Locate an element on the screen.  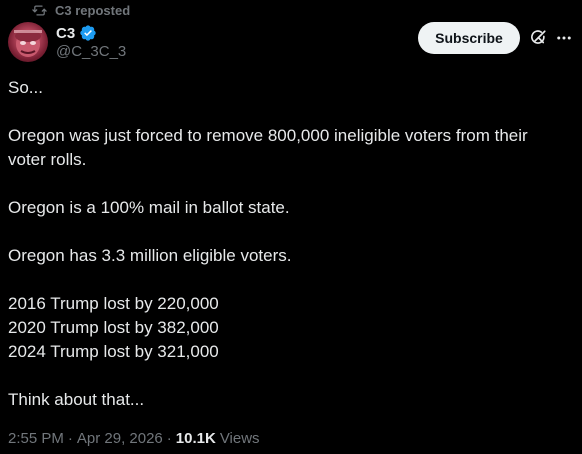
repost-icon is located at coordinates (39, 10).